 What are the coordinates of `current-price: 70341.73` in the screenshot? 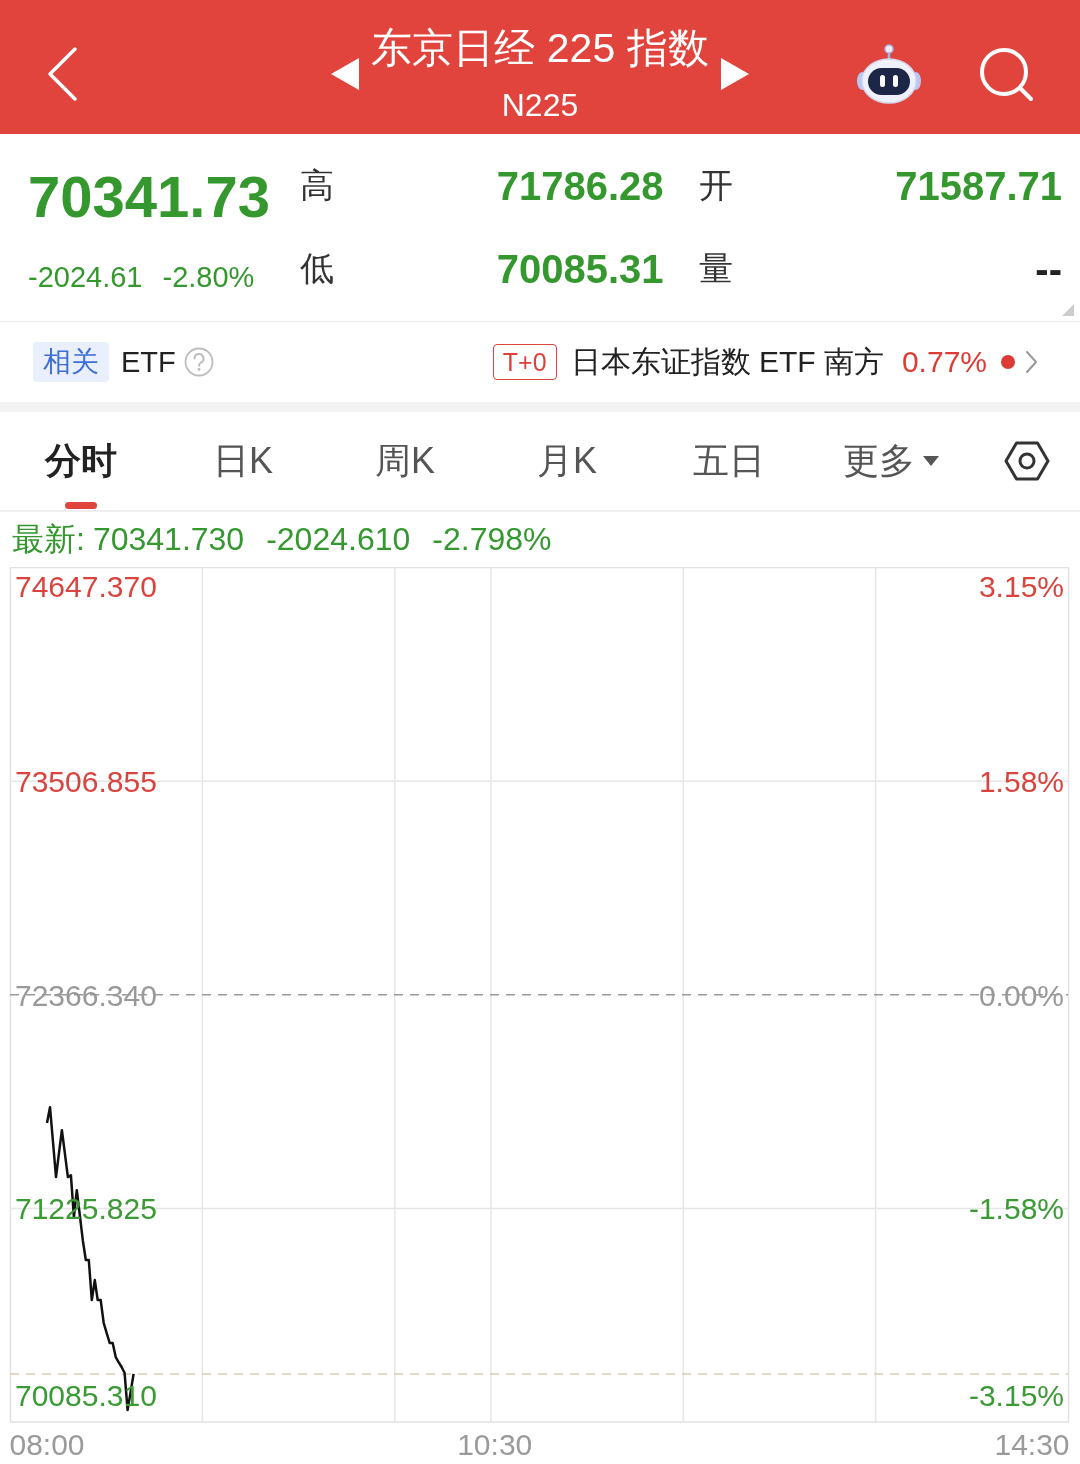 It's located at (149, 197).